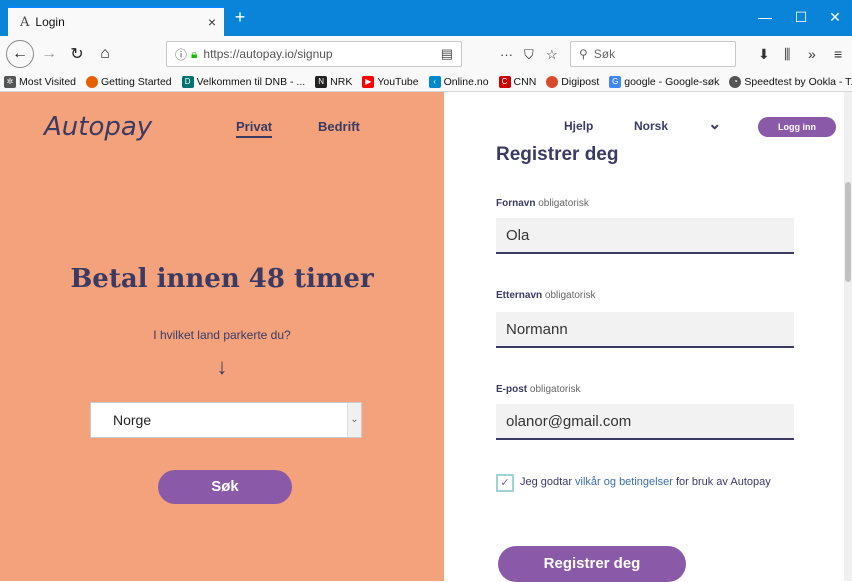 The width and height of the screenshot is (852, 582). What do you see at coordinates (267, 54) in the screenshot?
I see `url-text: https://autopay.io/signup` at bounding box center [267, 54].